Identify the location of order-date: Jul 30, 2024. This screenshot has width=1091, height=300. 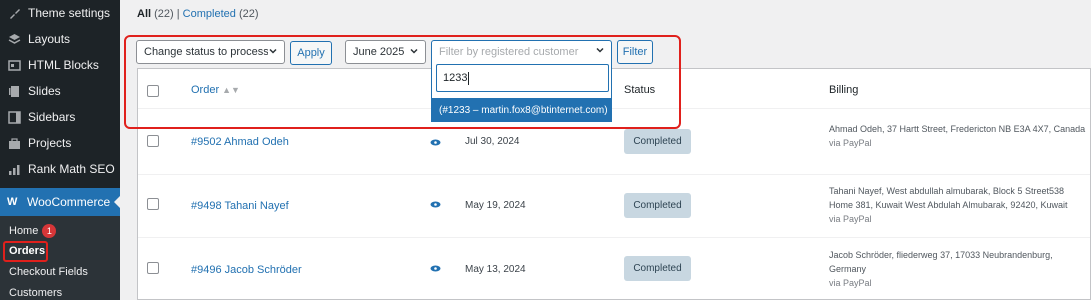
(492, 141).